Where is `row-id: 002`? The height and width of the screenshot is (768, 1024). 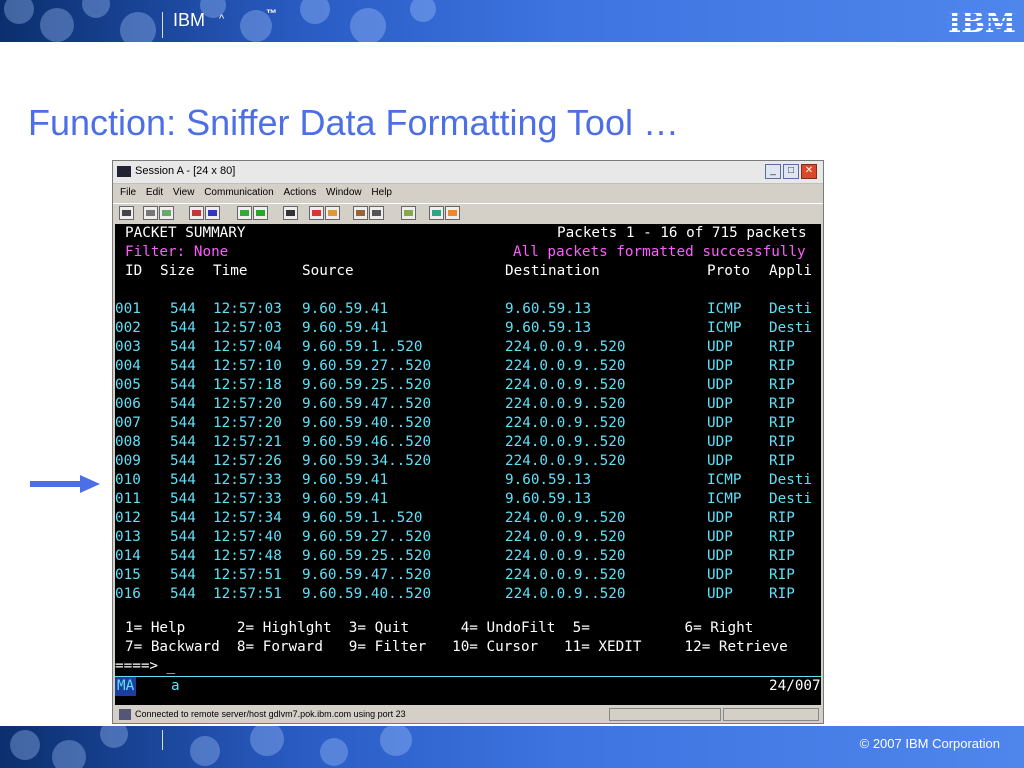 row-id: 002 is located at coordinates (128, 328).